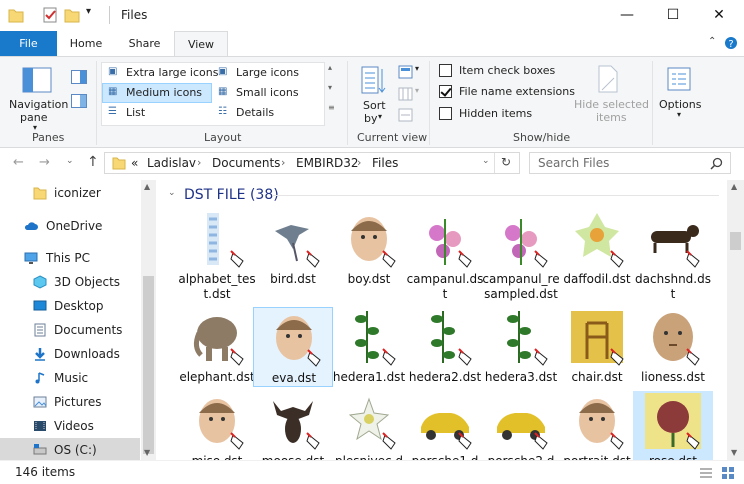 The width and height of the screenshot is (744, 484). What do you see at coordinates (706, 473) in the screenshot?
I see `details-view-icon` at bounding box center [706, 473].